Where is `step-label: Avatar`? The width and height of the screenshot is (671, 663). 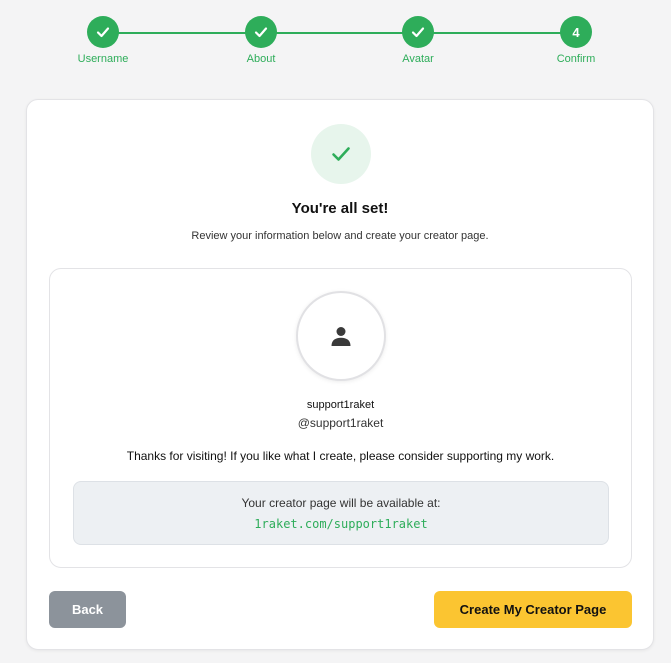 step-label: Avatar is located at coordinates (418, 59).